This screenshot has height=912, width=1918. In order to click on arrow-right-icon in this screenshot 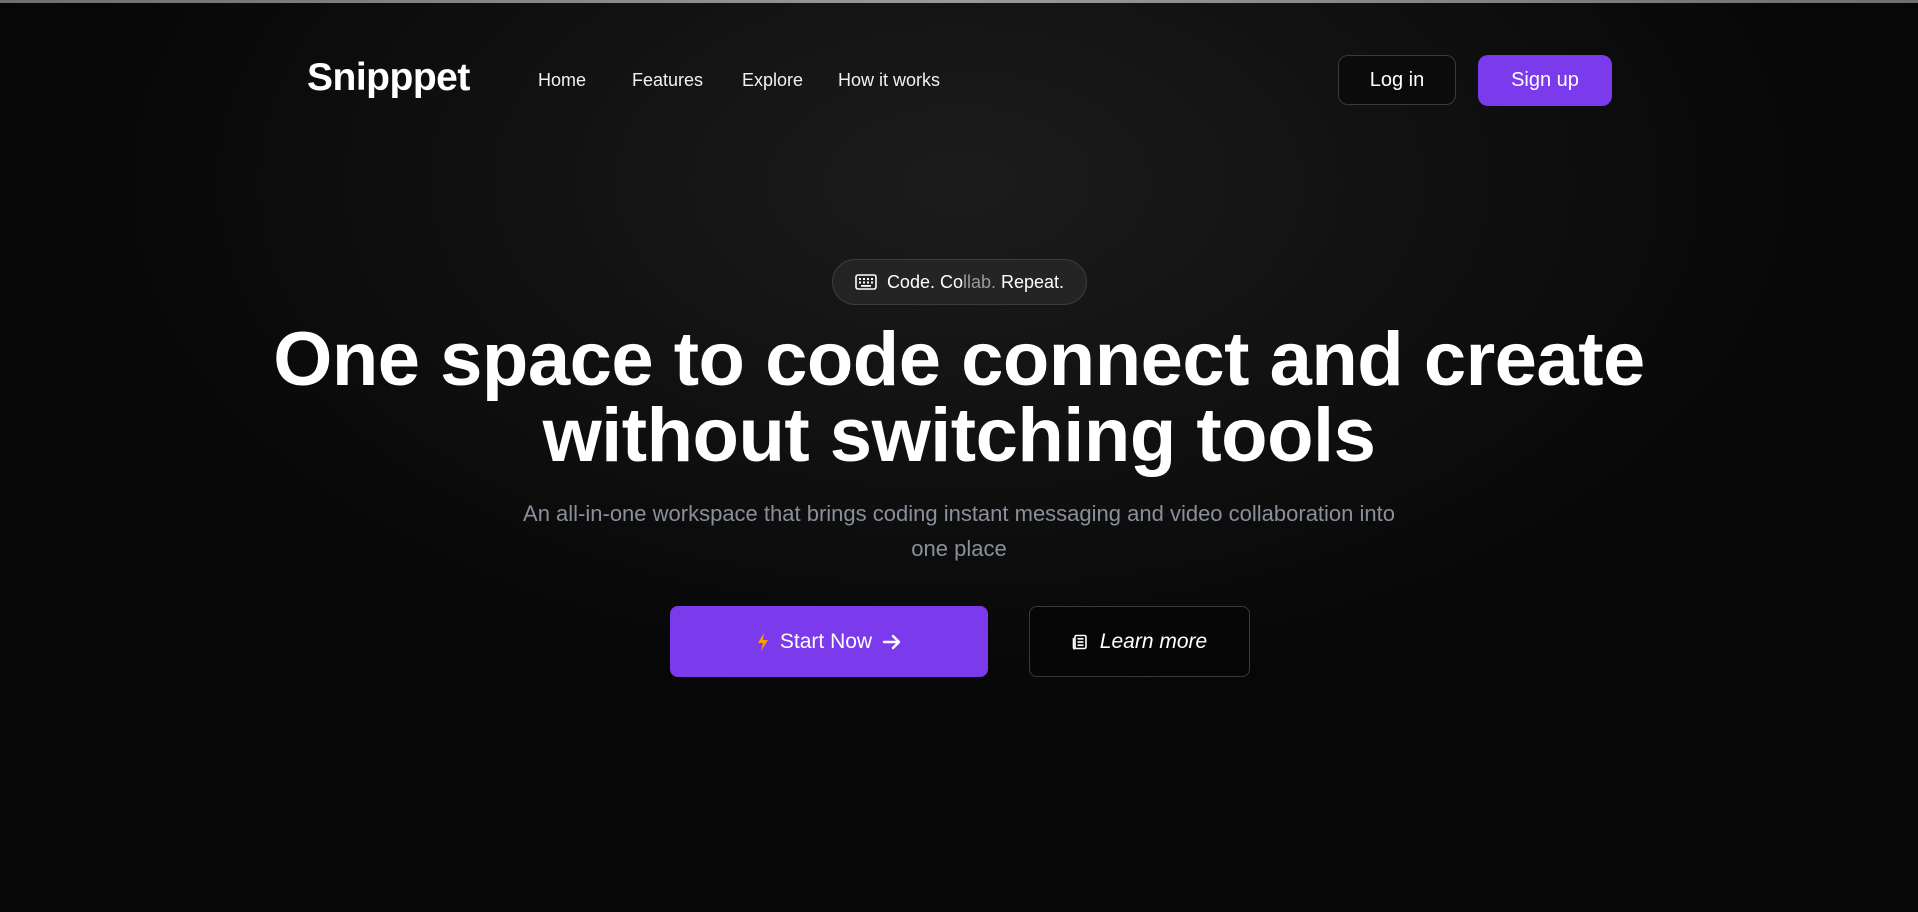, I will do `click(892, 642)`.